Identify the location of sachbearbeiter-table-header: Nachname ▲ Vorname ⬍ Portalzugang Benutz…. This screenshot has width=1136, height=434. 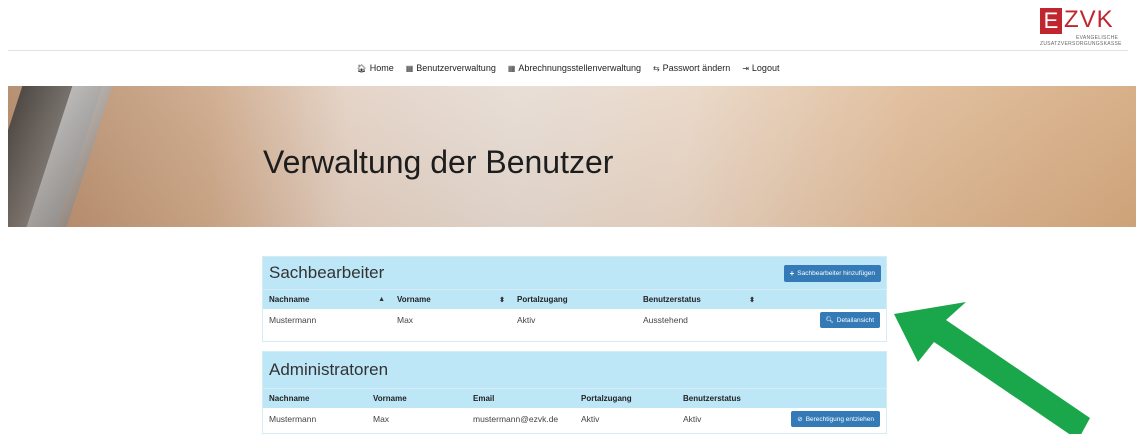
(574, 299).